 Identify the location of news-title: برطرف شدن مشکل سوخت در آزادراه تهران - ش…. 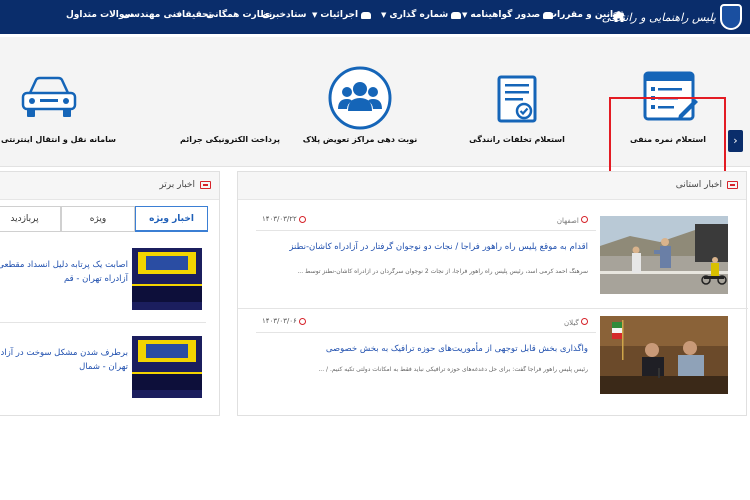
(64, 360).